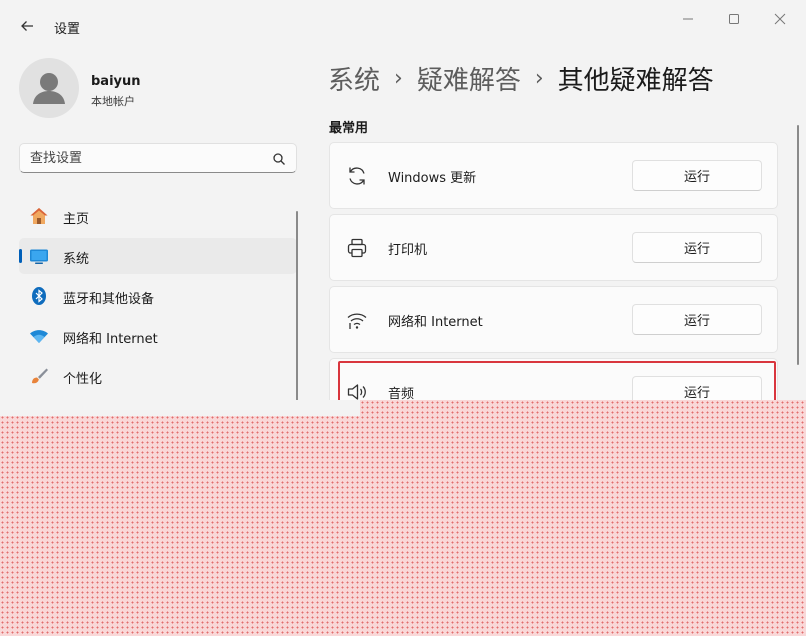 The width and height of the screenshot is (806, 636). Describe the element at coordinates (553, 247) in the screenshot. I see `troubleshooter-card-printer: 打印机 运行` at that location.